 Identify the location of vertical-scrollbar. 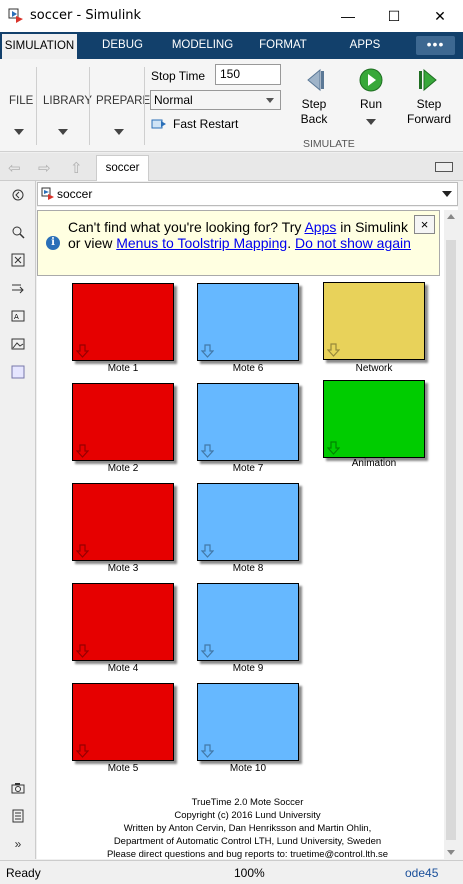
(451, 534).